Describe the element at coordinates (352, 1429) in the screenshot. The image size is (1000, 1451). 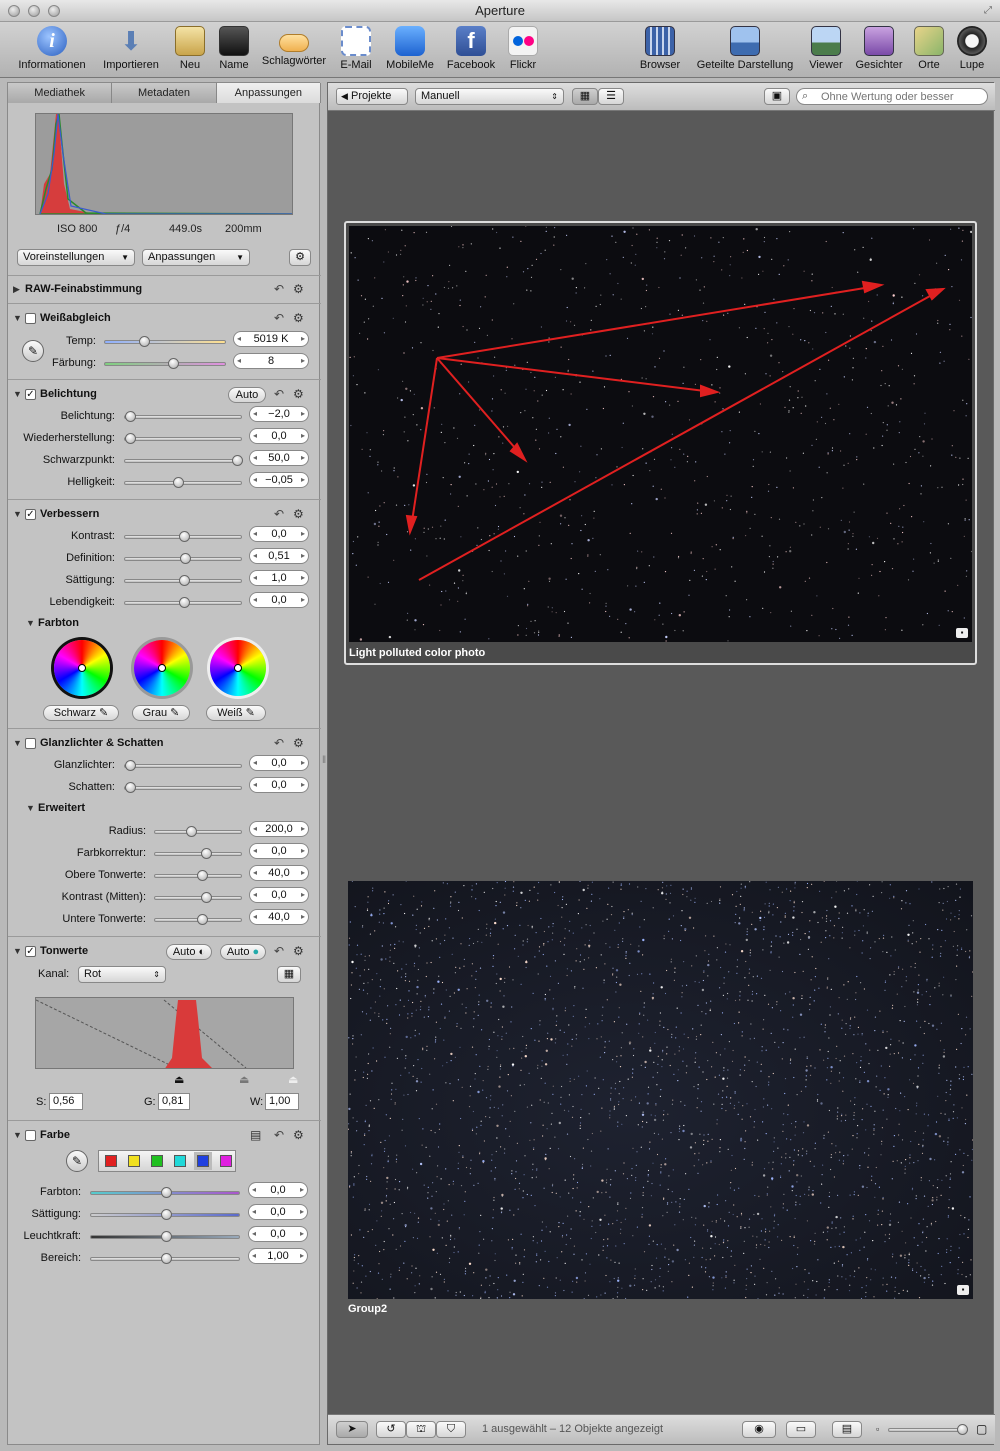
I see `select-tool-button: ➤` at that location.